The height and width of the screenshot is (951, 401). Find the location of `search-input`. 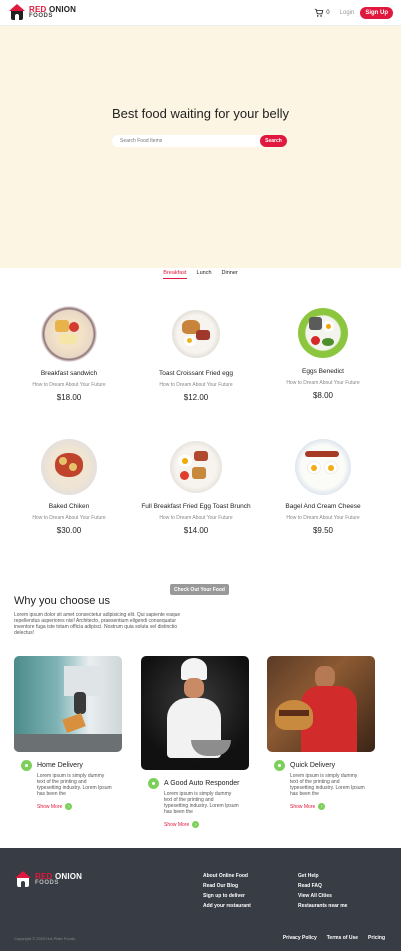

search-input is located at coordinates (189, 141).